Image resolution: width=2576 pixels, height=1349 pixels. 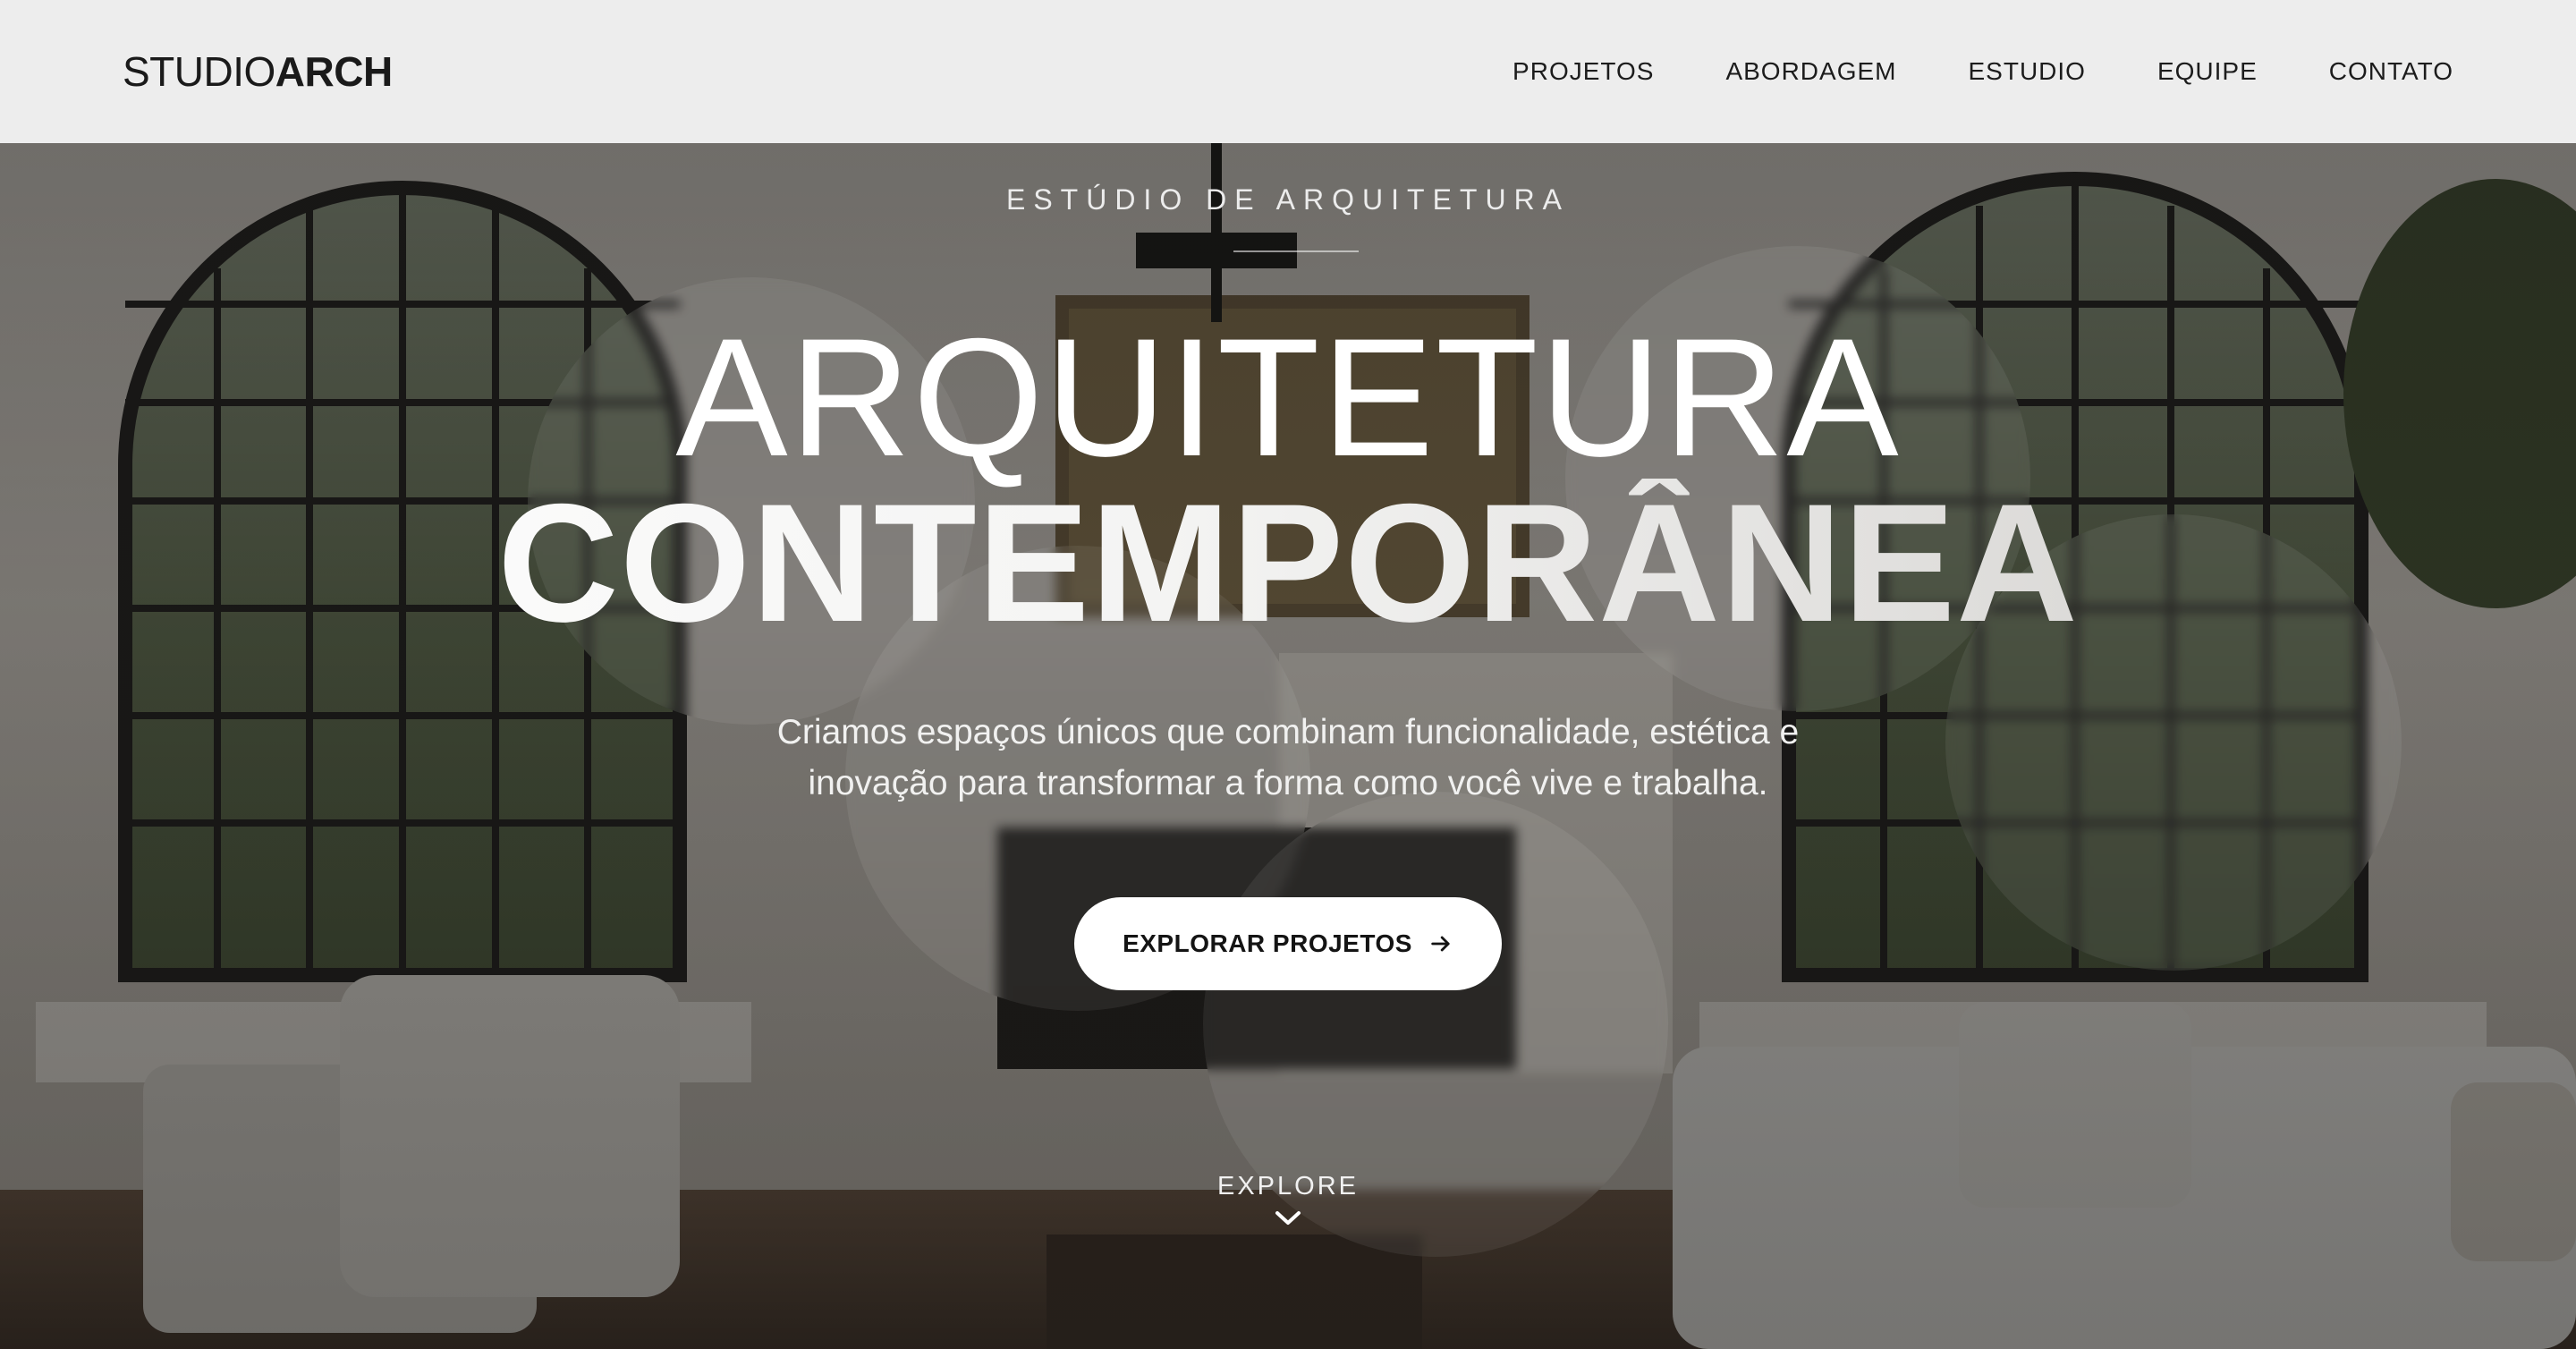 I want to click on hero-headline-line2: CONTEMPORÂNEA, so click(x=1288, y=563).